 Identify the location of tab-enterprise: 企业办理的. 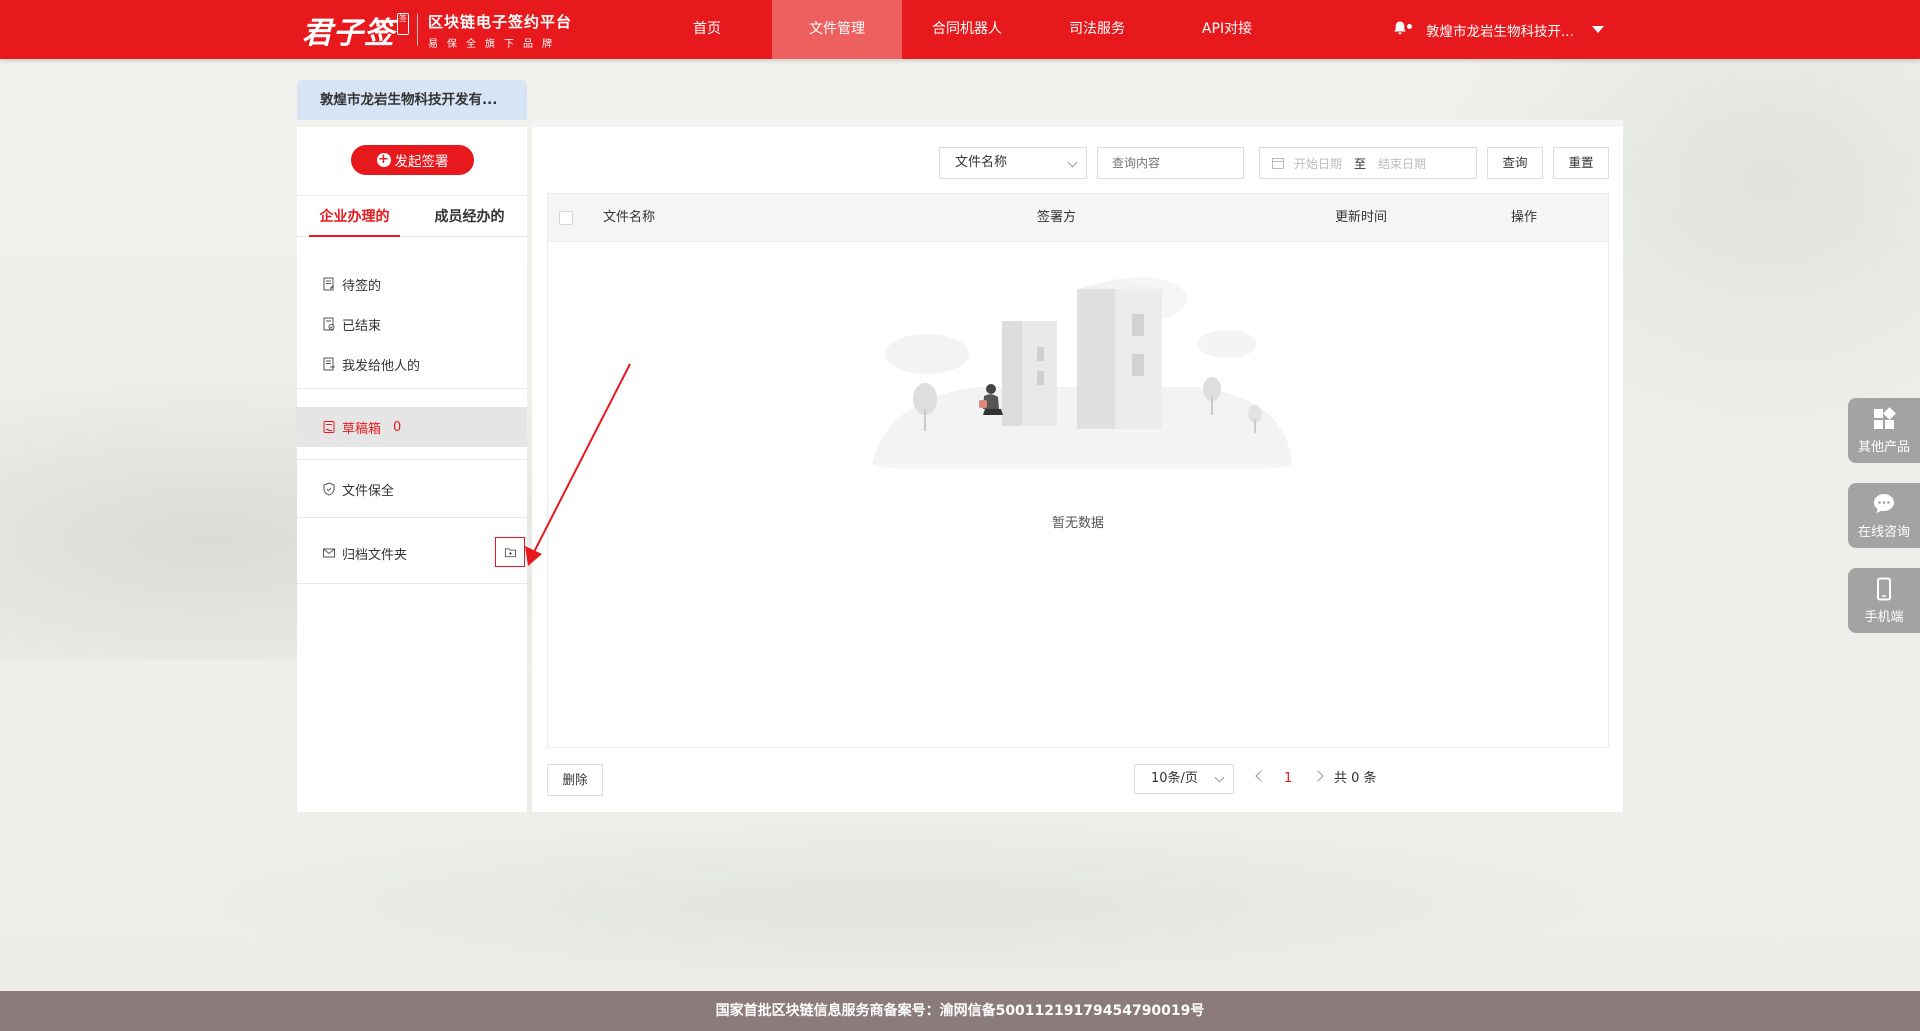
(354, 216).